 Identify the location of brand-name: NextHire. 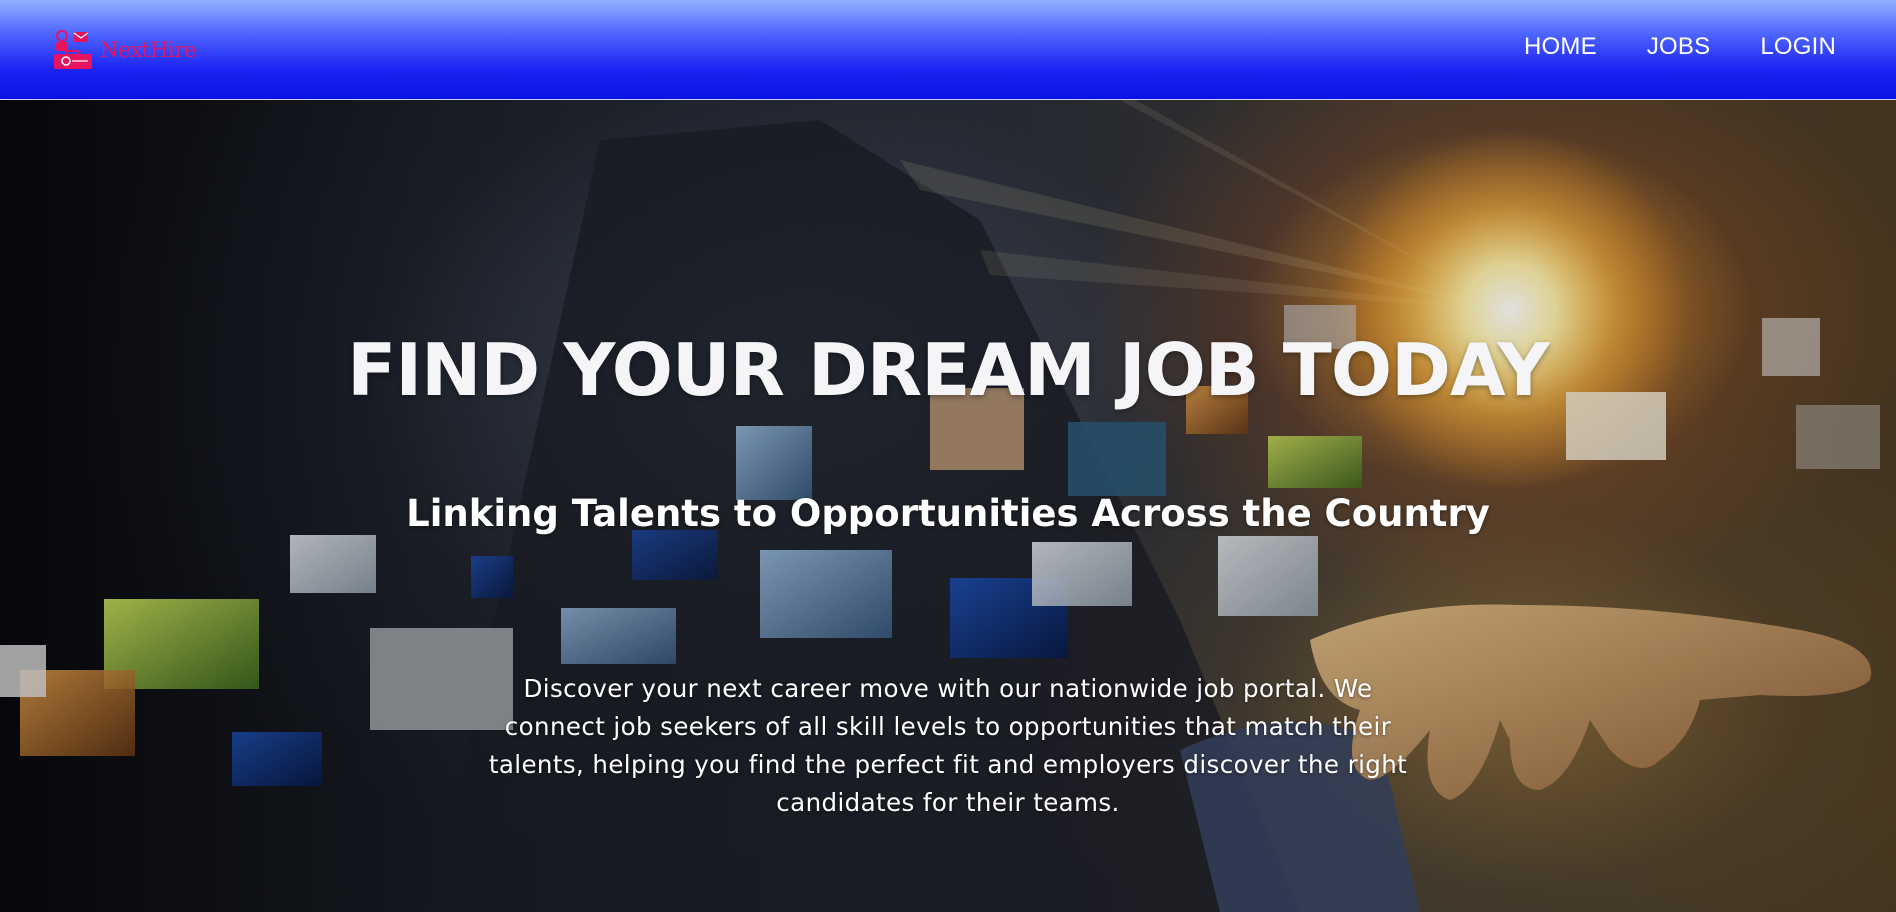
(148, 50).